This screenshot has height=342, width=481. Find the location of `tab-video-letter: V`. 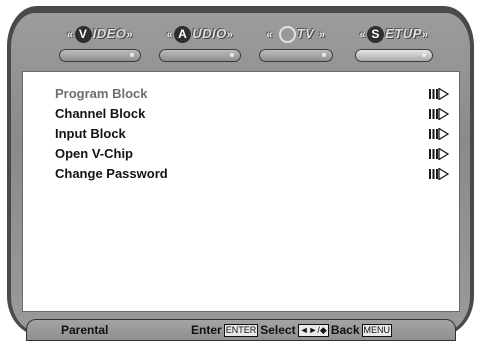

tab-video-letter: V is located at coordinates (83, 34).